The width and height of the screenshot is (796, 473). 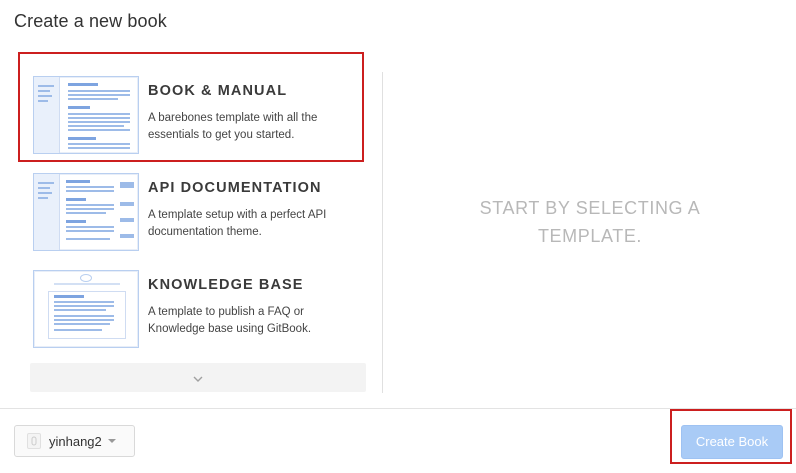 I want to click on chevron-down-icon, so click(x=198, y=378).